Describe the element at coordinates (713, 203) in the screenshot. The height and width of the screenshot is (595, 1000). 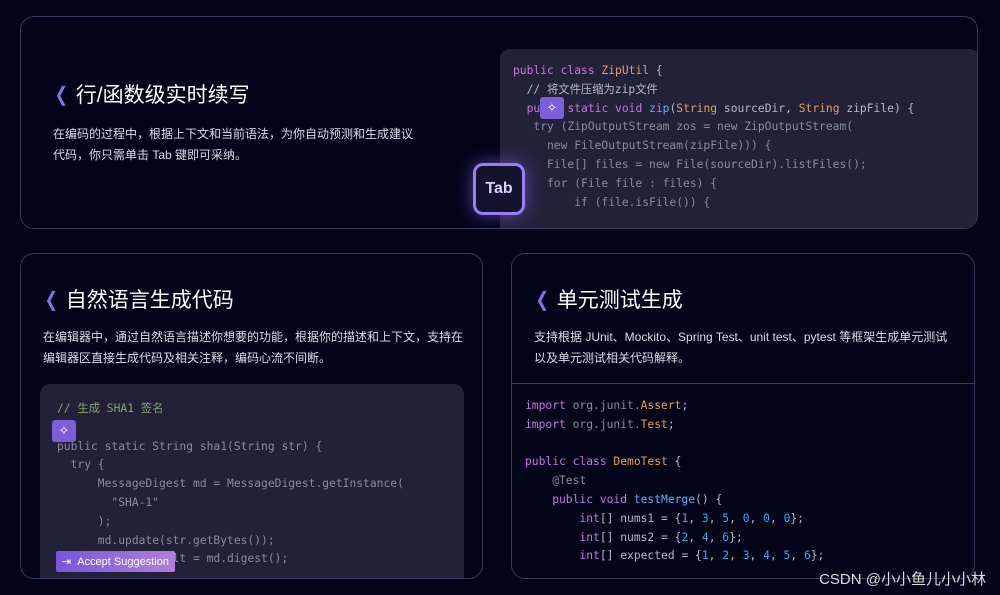
I see `code-line: if (file.isFile()) {` at that location.